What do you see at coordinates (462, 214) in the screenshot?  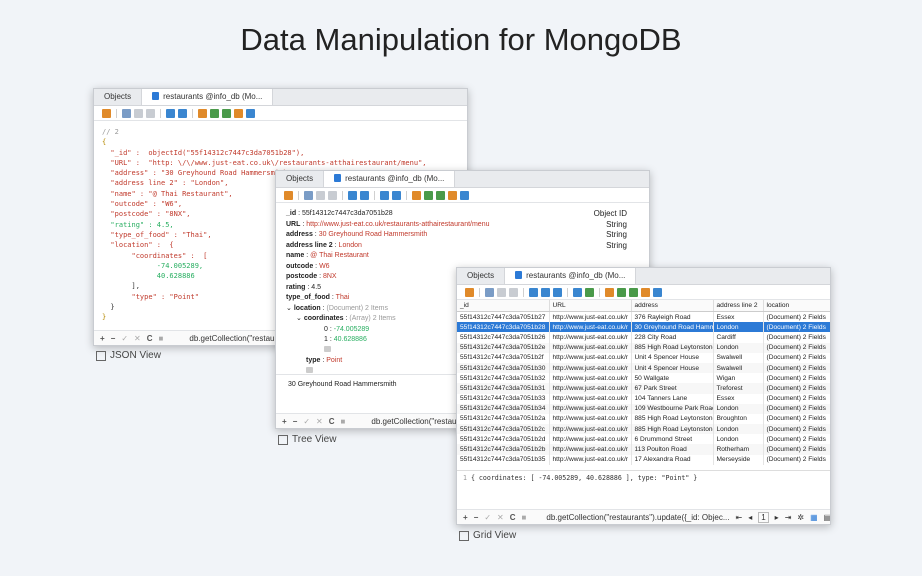 I see `tree-row-id: _id : 55f14312c7447c3da7051b28 Object ID` at bounding box center [462, 214].